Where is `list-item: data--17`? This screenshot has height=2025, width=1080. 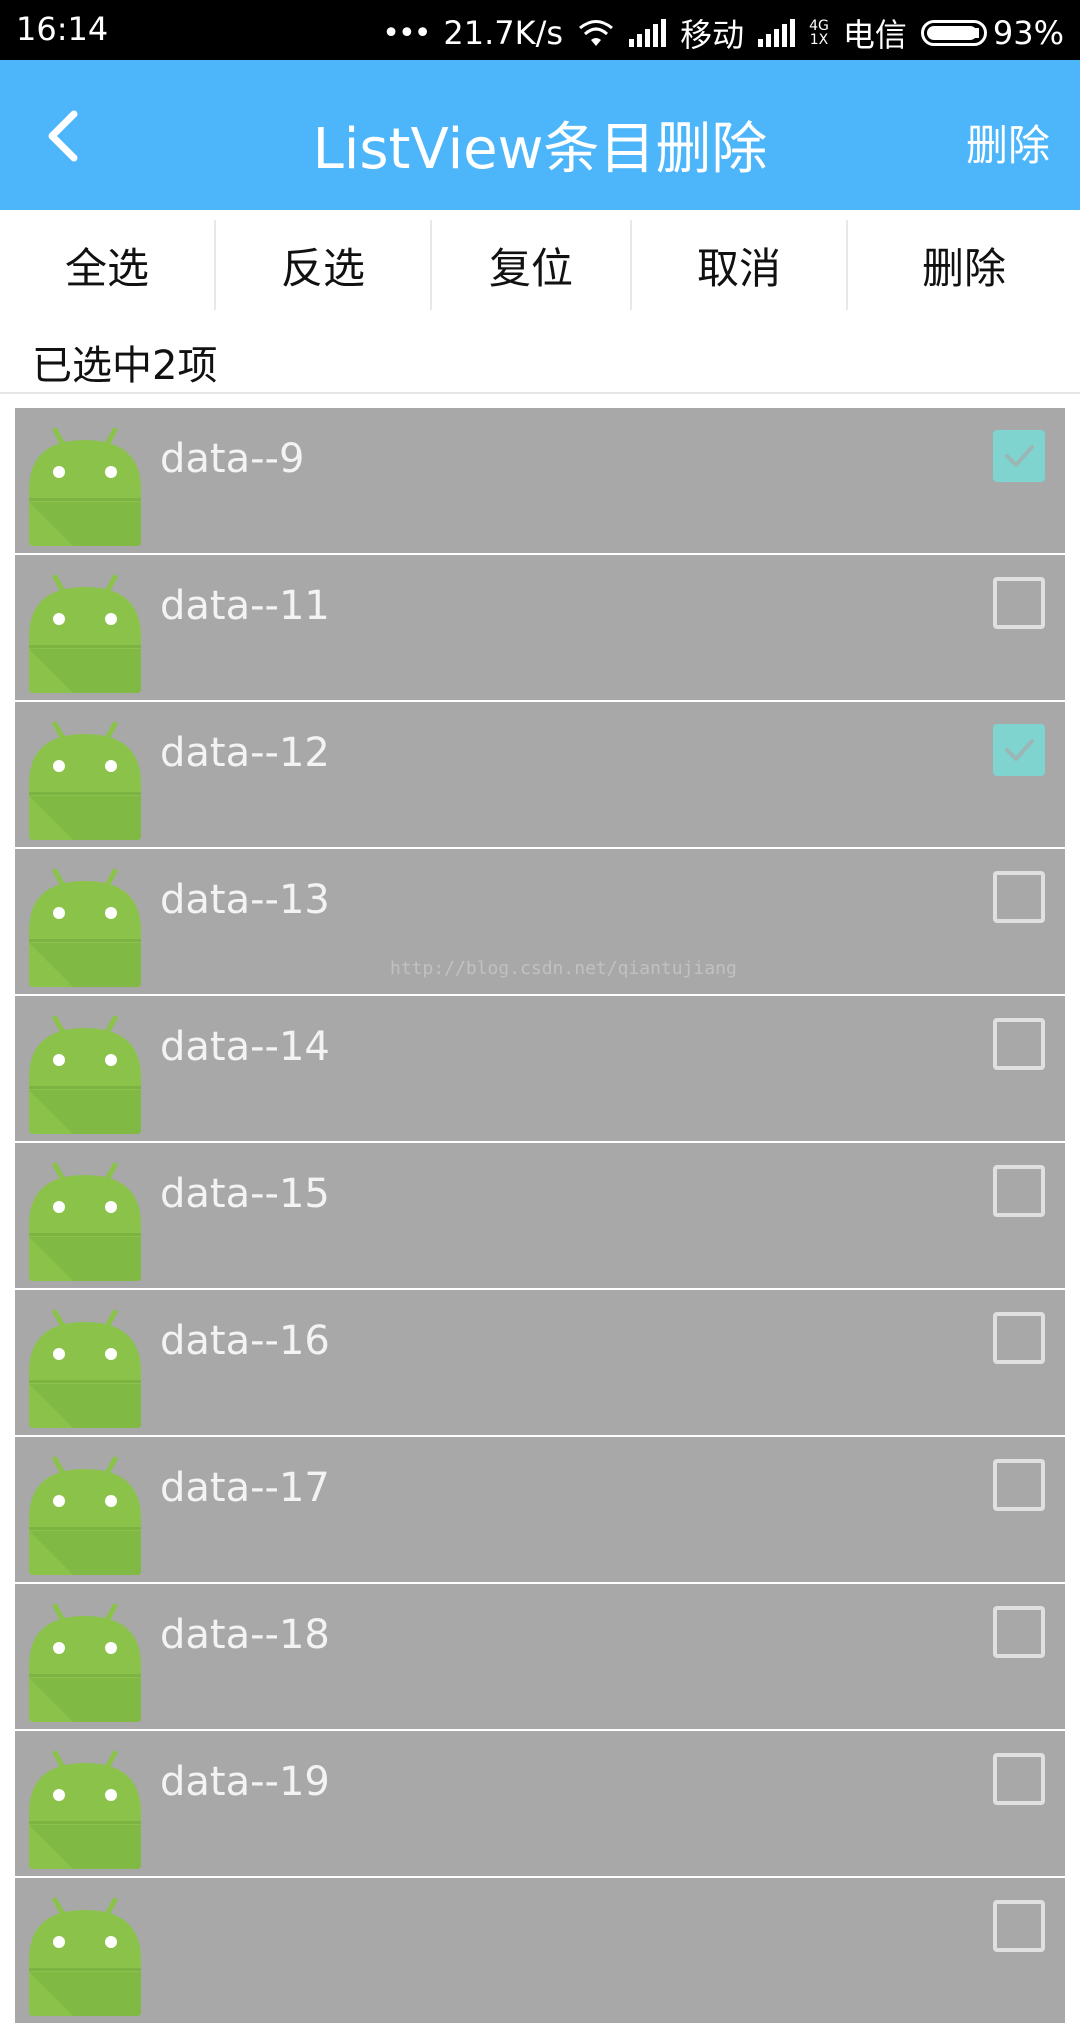 list-item: data--17 is located at coordinates (540, 1509).